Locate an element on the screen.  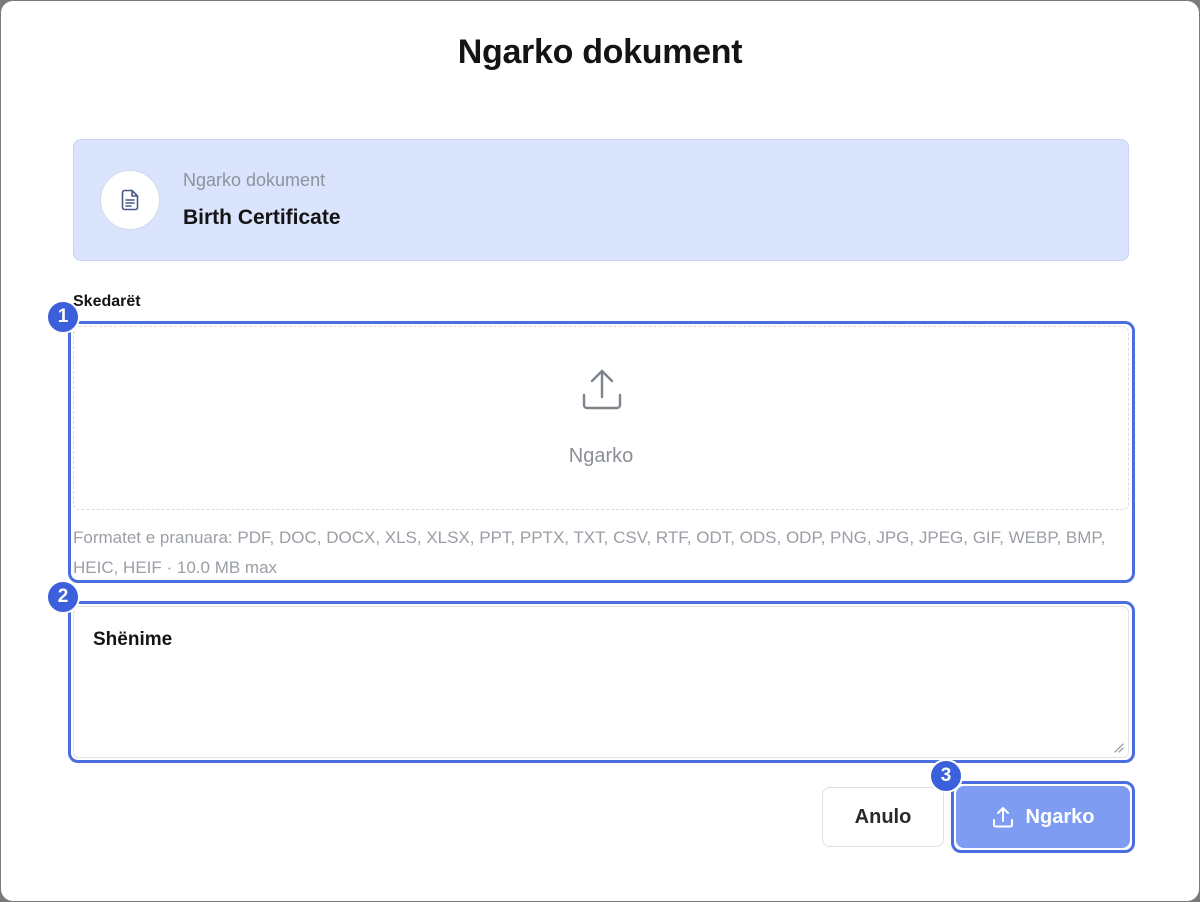
annotation-badge-1: 1 is located at coordinates (63, 317).